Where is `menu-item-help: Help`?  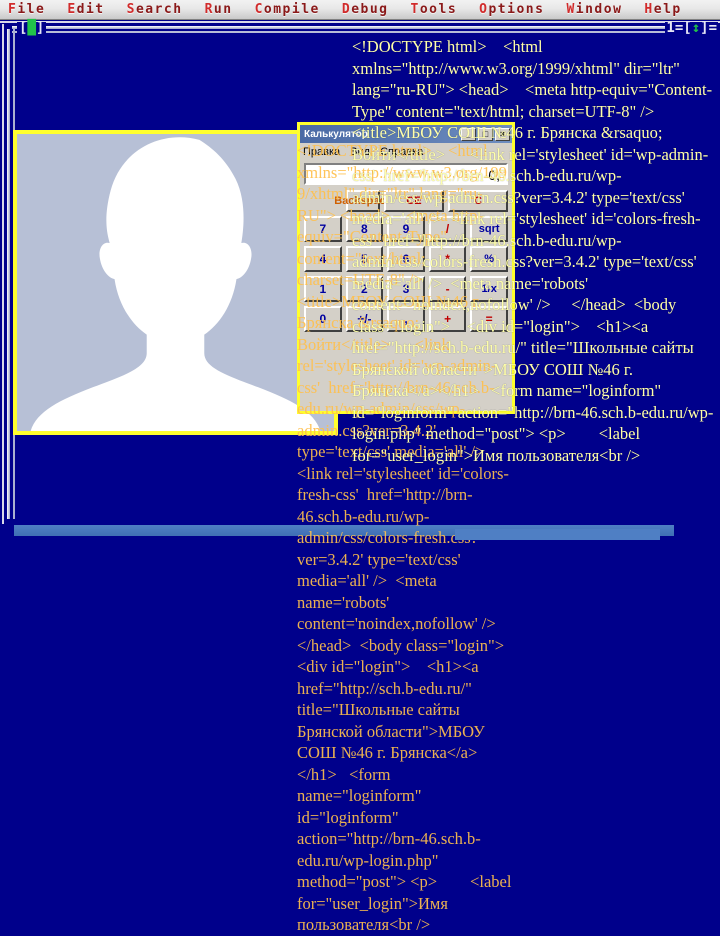
menu-item-help: Help is located at coordinates (662, 9).